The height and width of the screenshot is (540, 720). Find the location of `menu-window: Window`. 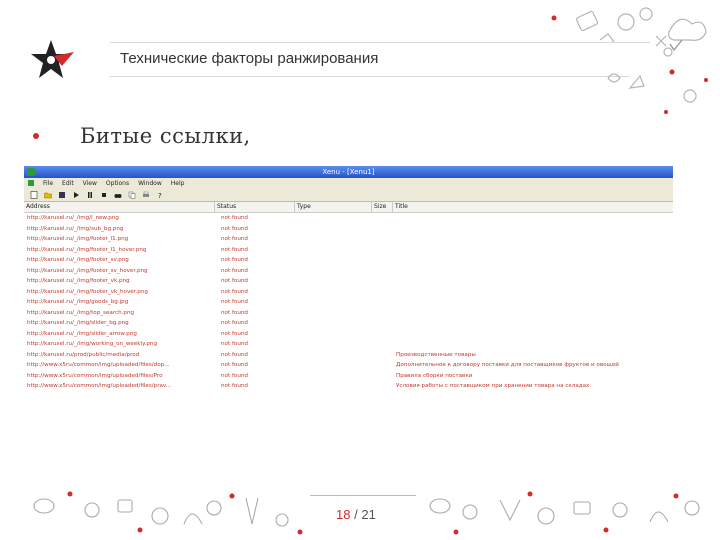

menu-window: Window is located at coordinates (150, 183).